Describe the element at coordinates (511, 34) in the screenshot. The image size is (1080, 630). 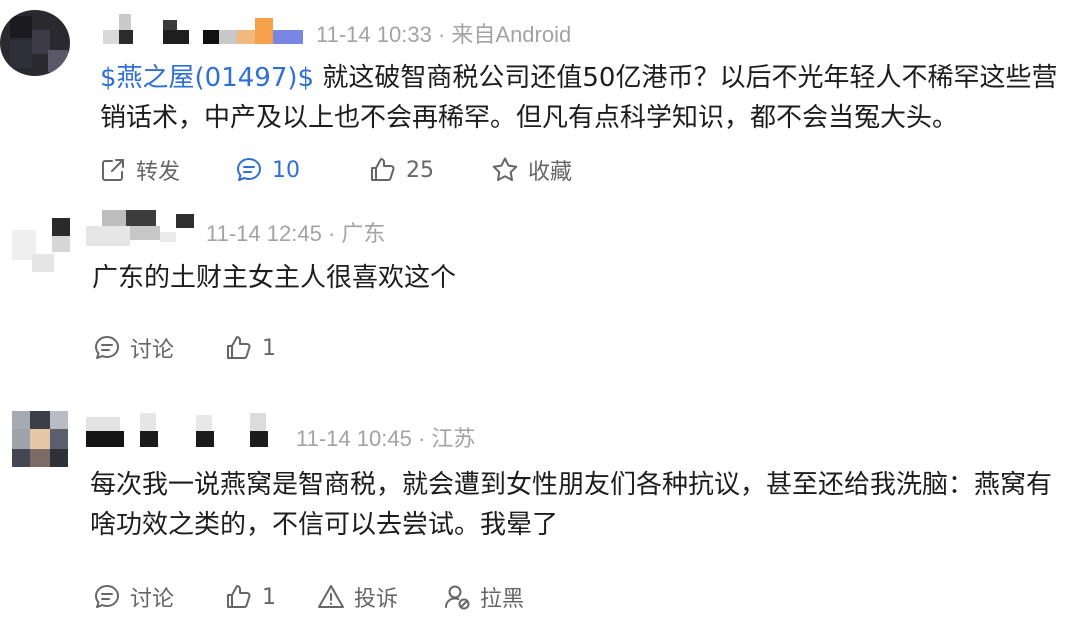
I see `post-source: 来自Android` at that location.